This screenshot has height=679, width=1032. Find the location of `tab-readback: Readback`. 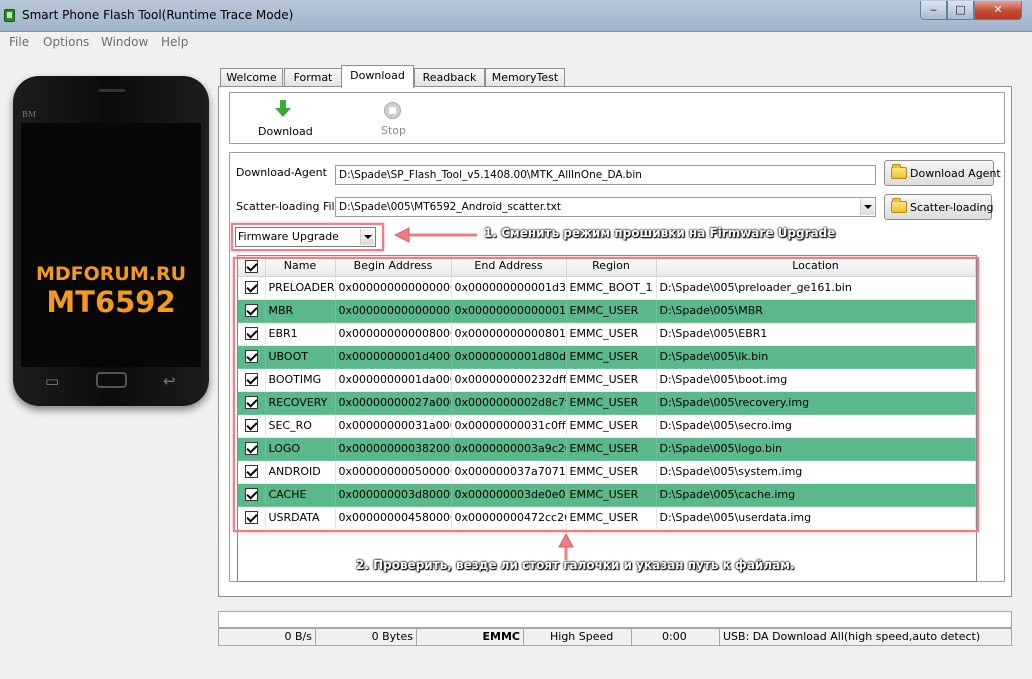

tab-readback: Readback is located at coordinates (449, 77).